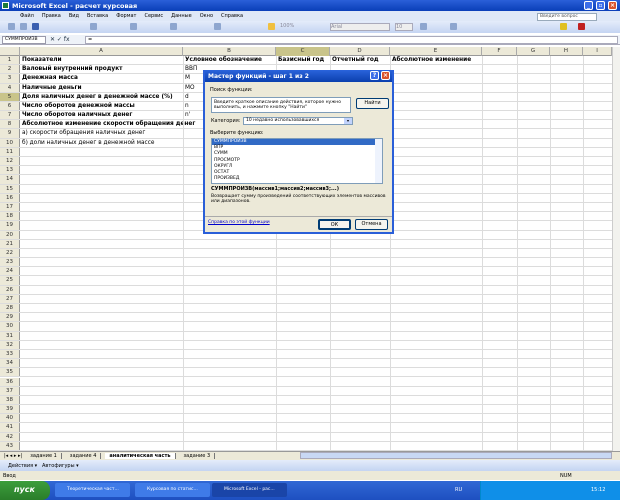  Describe the element at coordinates (581, 26) in the screenshot. I see `font-color-icon` at that location.